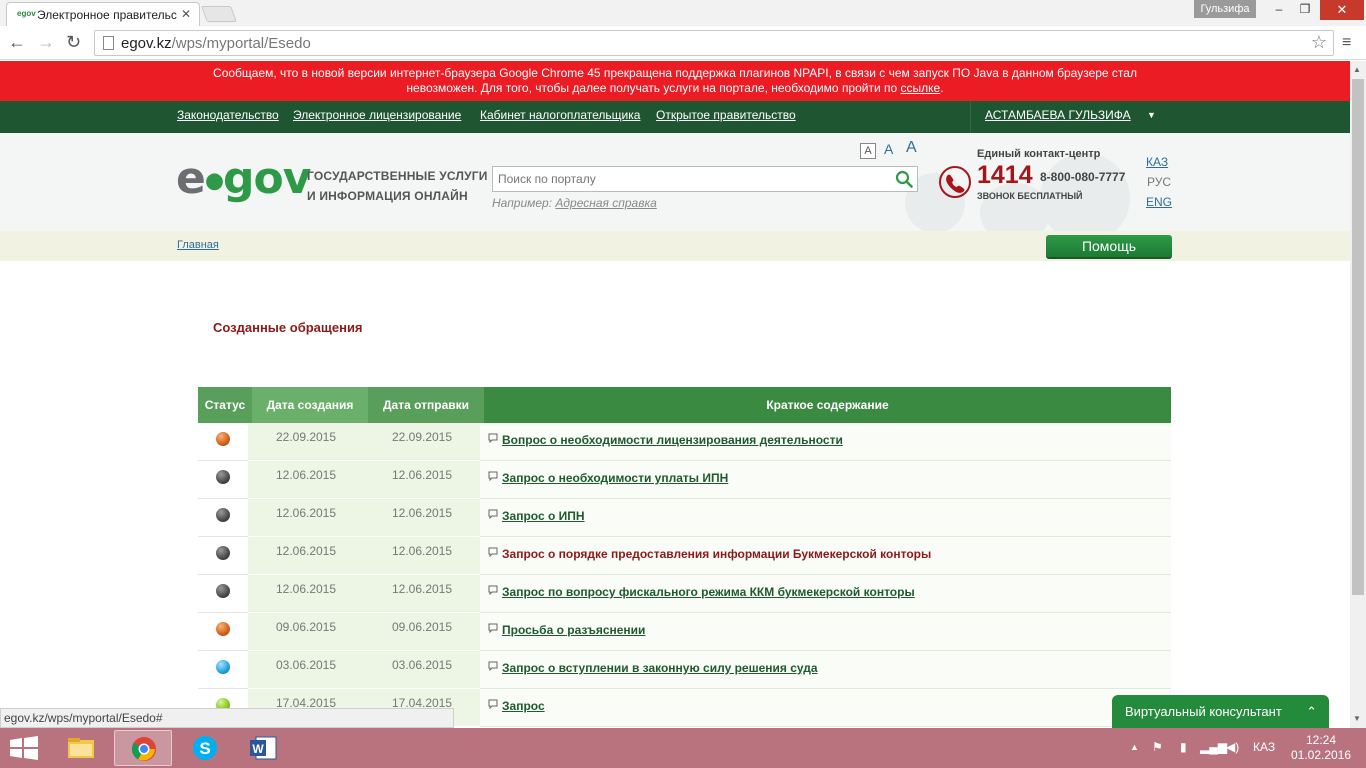 The width and height of the screenshot is (1366, 768). What do you see at coordinates (258, 749) in the screenshot?
I see `svg-text: W` at bounding box center [258, 749].